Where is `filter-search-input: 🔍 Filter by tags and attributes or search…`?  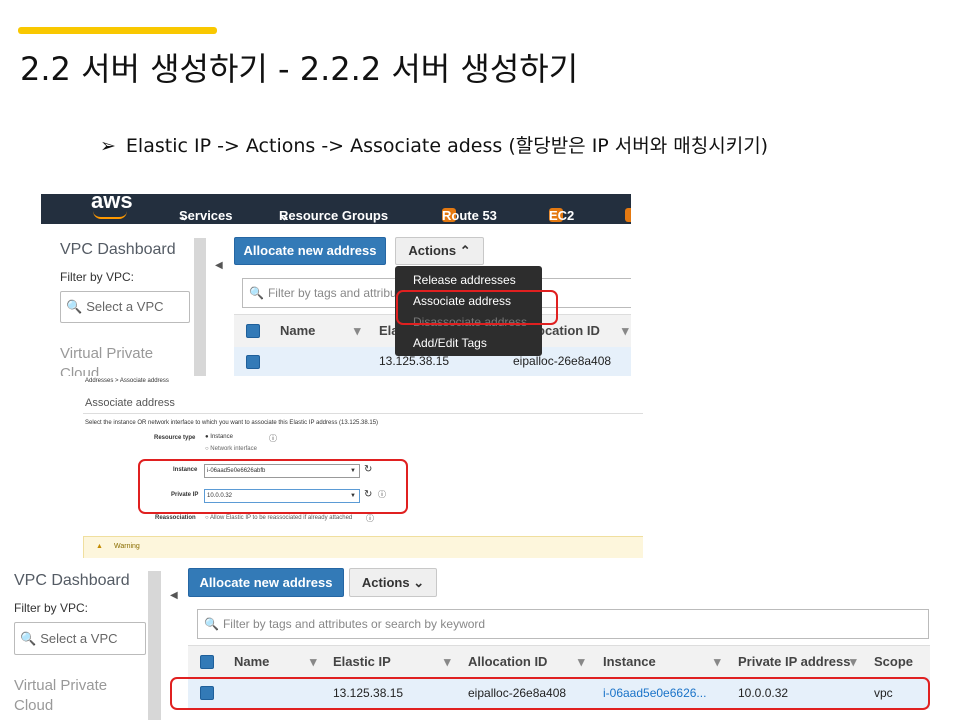
filter-search-input: 🔍 Filter by tags and attributes or search… is located at coordinates (563, 624).